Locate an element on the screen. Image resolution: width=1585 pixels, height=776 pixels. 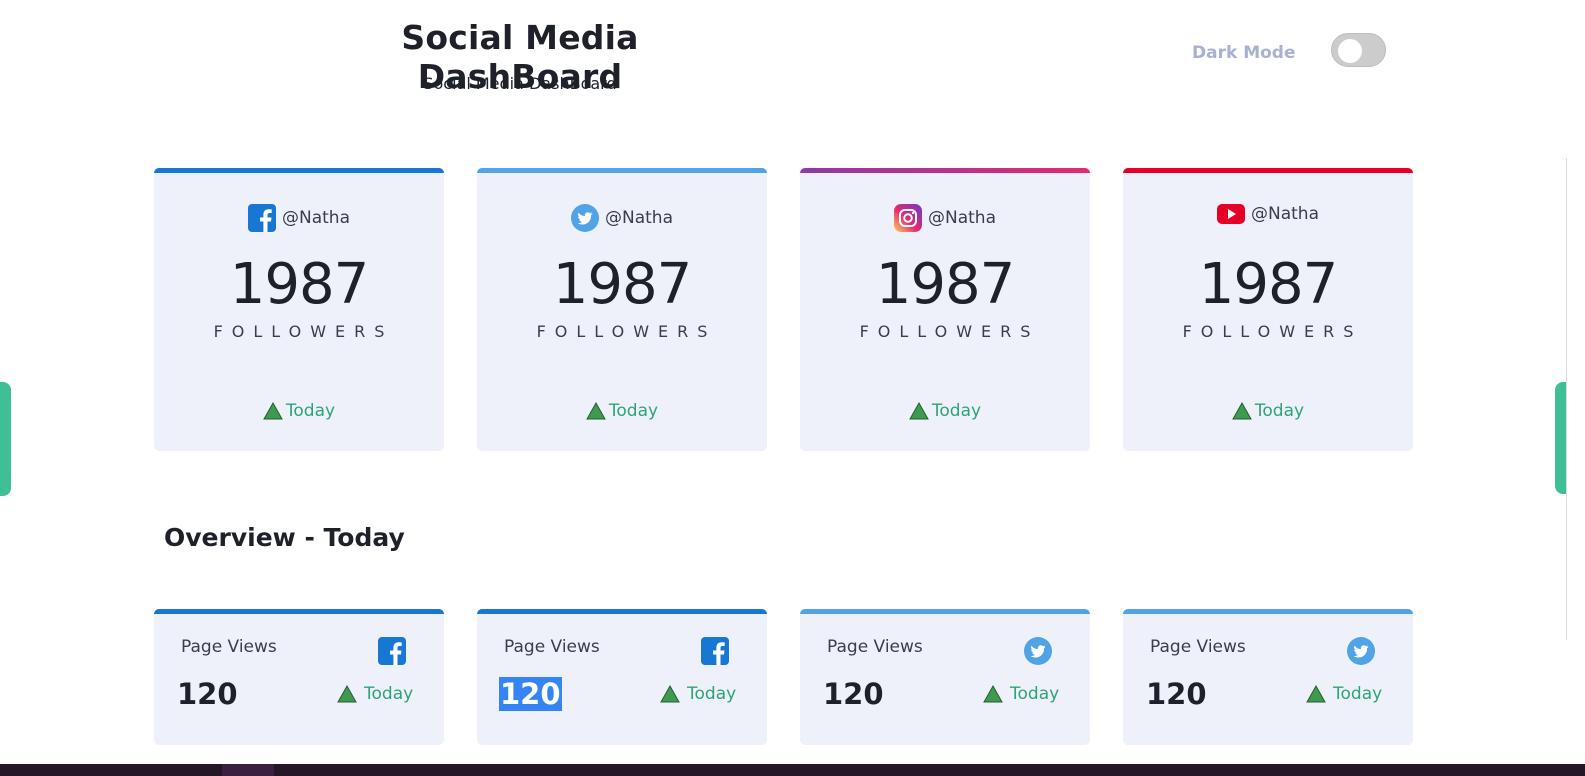
follower-card-youtube: @Natha 1987 FOLLOWERS Today is located at coordinates (1268, 309).